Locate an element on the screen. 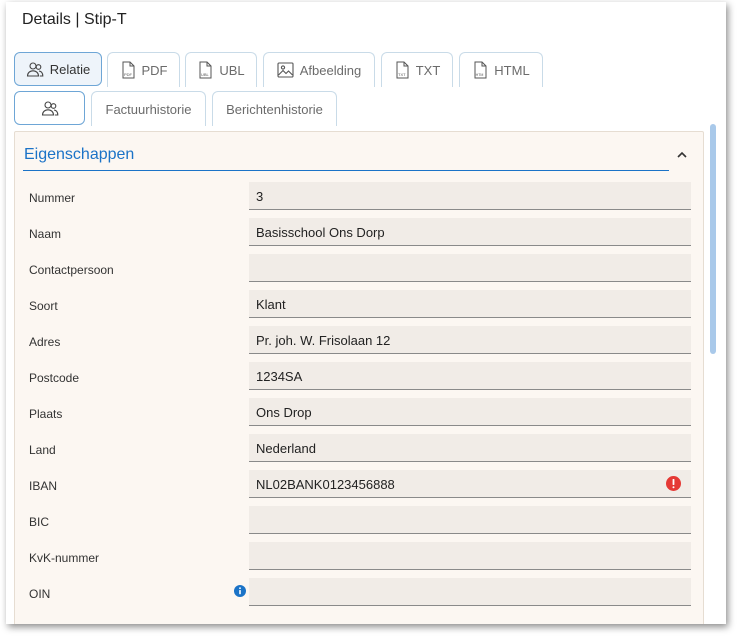 This screenshot has height=637, width=740. tab-pdf: PDF PDF is located at coordinates (143, 69).